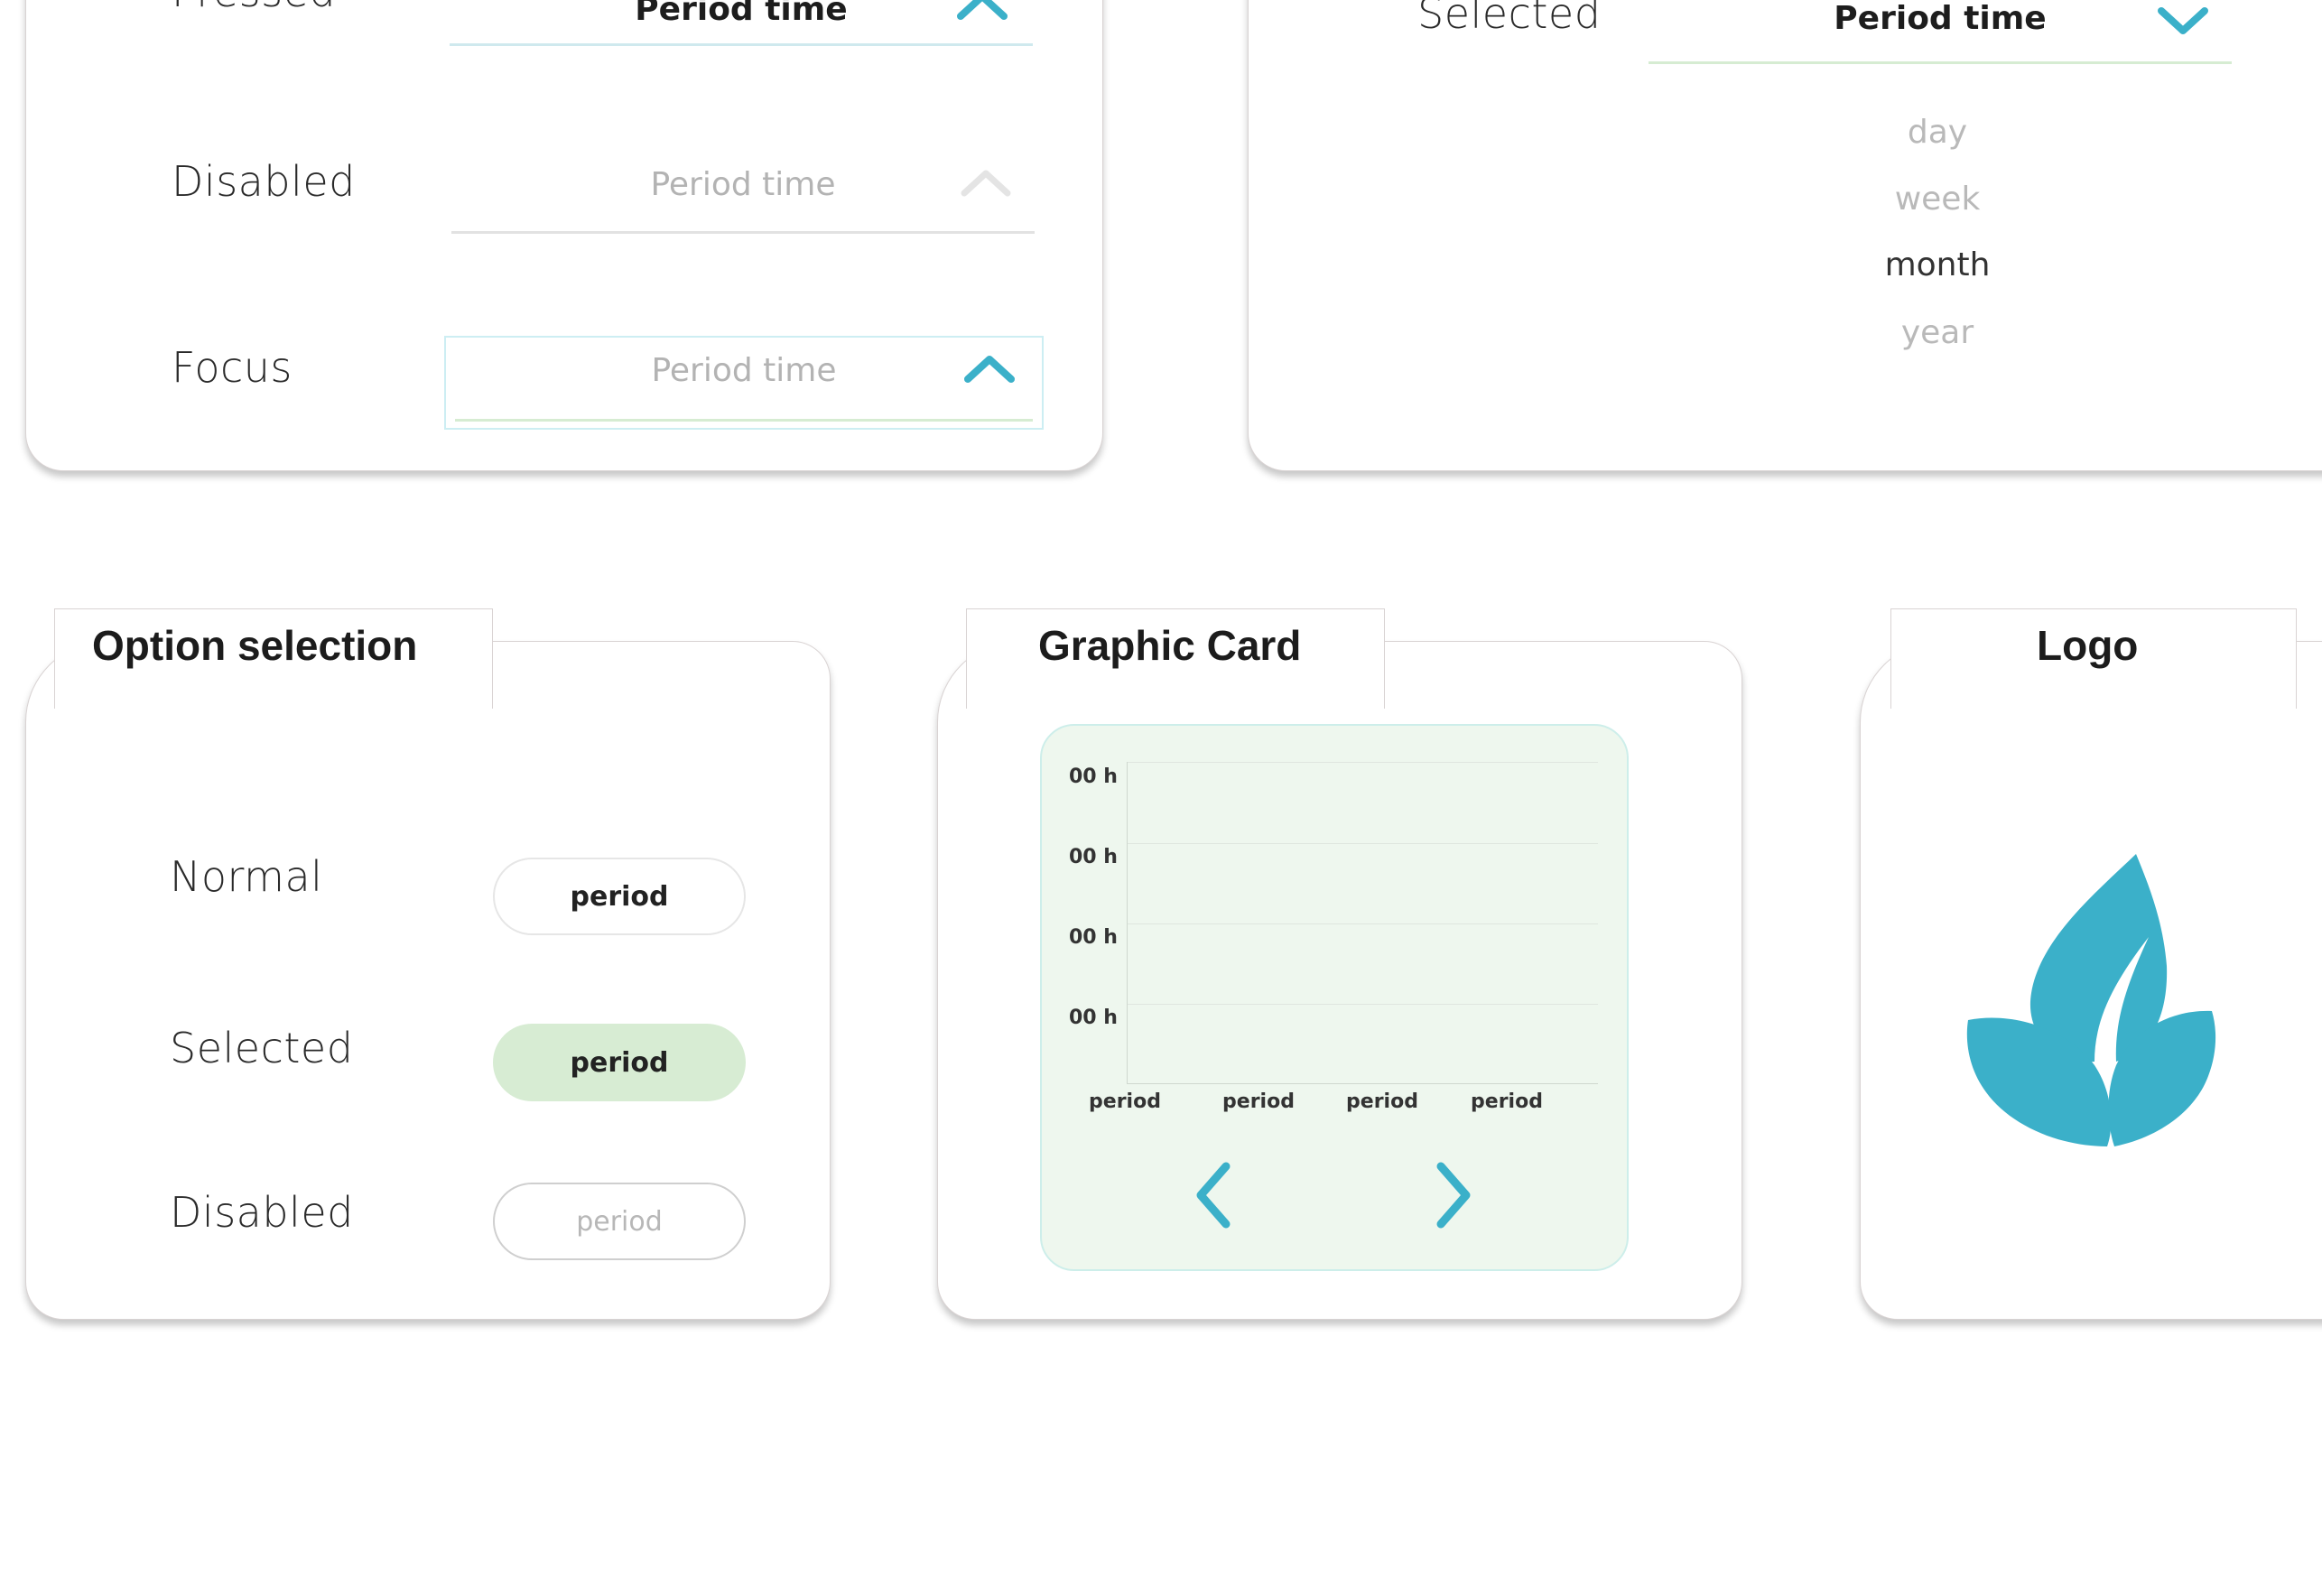 Image resolution: width=2322 pixels, height=1596 pixels. I want to click on option-normal-label: Normal, so click(246, 876).